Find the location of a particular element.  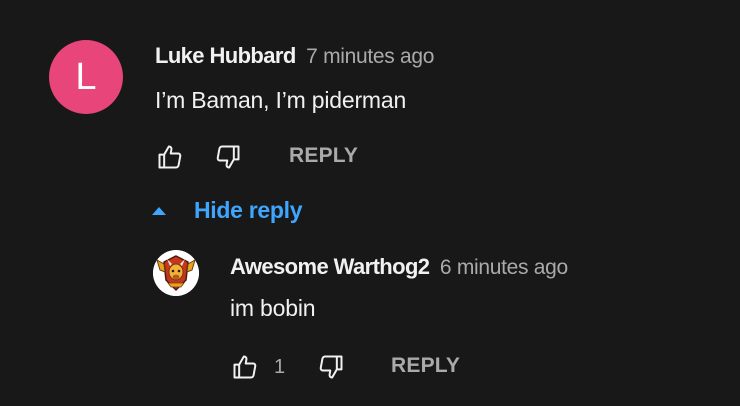

comment-text: I’m Baman, I’m piderman is located at coordinates (281, 100).